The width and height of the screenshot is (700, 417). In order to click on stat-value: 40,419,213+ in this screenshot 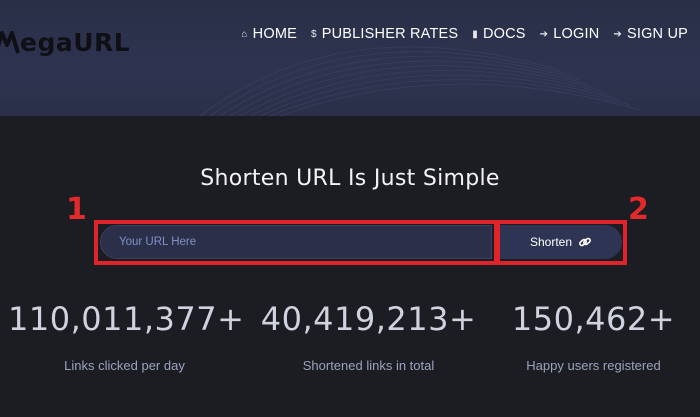, I will do `click(368, 319)`.